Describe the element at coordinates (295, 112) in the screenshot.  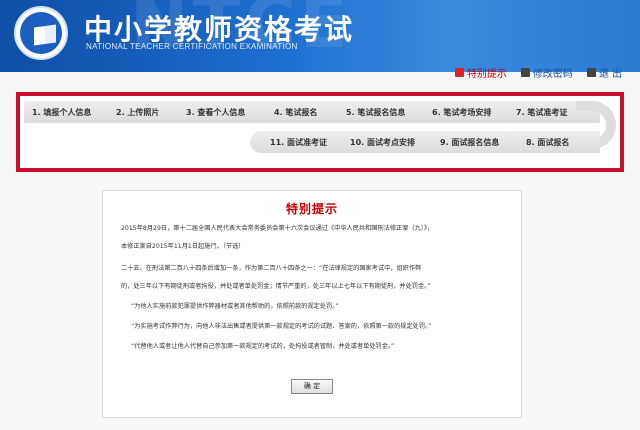
I see `step-written-registration: 4. 笔试报名` at that location.